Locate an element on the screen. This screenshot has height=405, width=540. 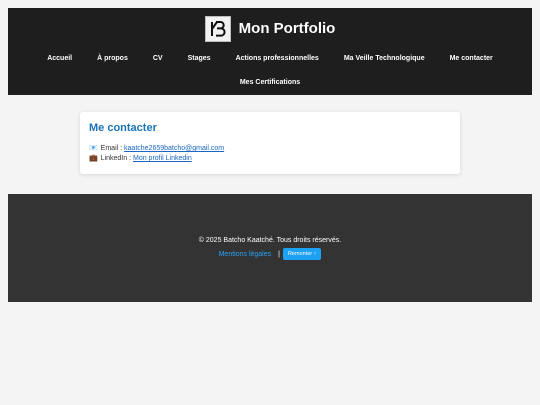
site-title: Mon Portfolio is located at coordinates (287, 28).